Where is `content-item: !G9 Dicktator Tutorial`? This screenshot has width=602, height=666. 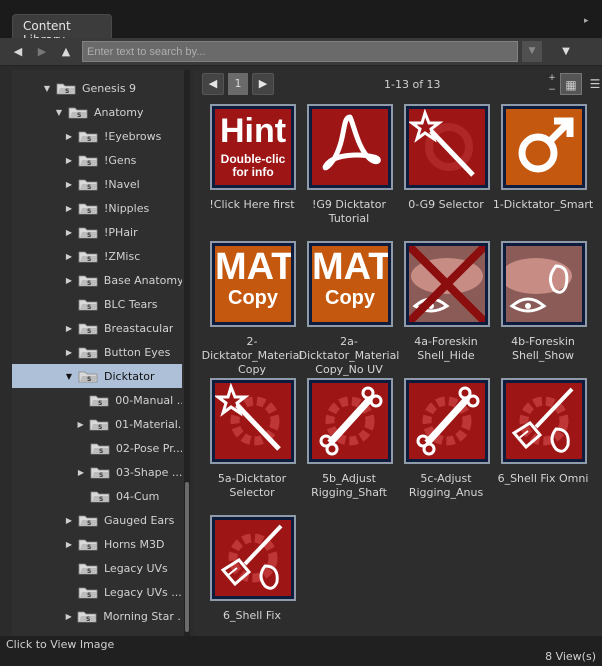 content-item: !G9 Dicktator Tutorial is located at coordinates (349, 174).